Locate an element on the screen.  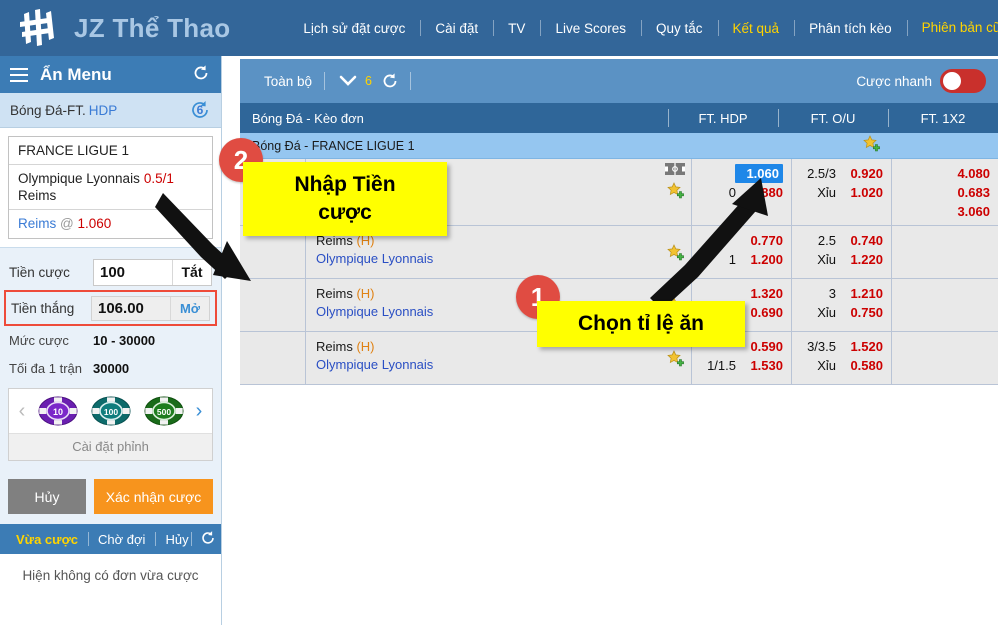
ou-bottom-odds: 1.020 is located at coordinates (863, 192).